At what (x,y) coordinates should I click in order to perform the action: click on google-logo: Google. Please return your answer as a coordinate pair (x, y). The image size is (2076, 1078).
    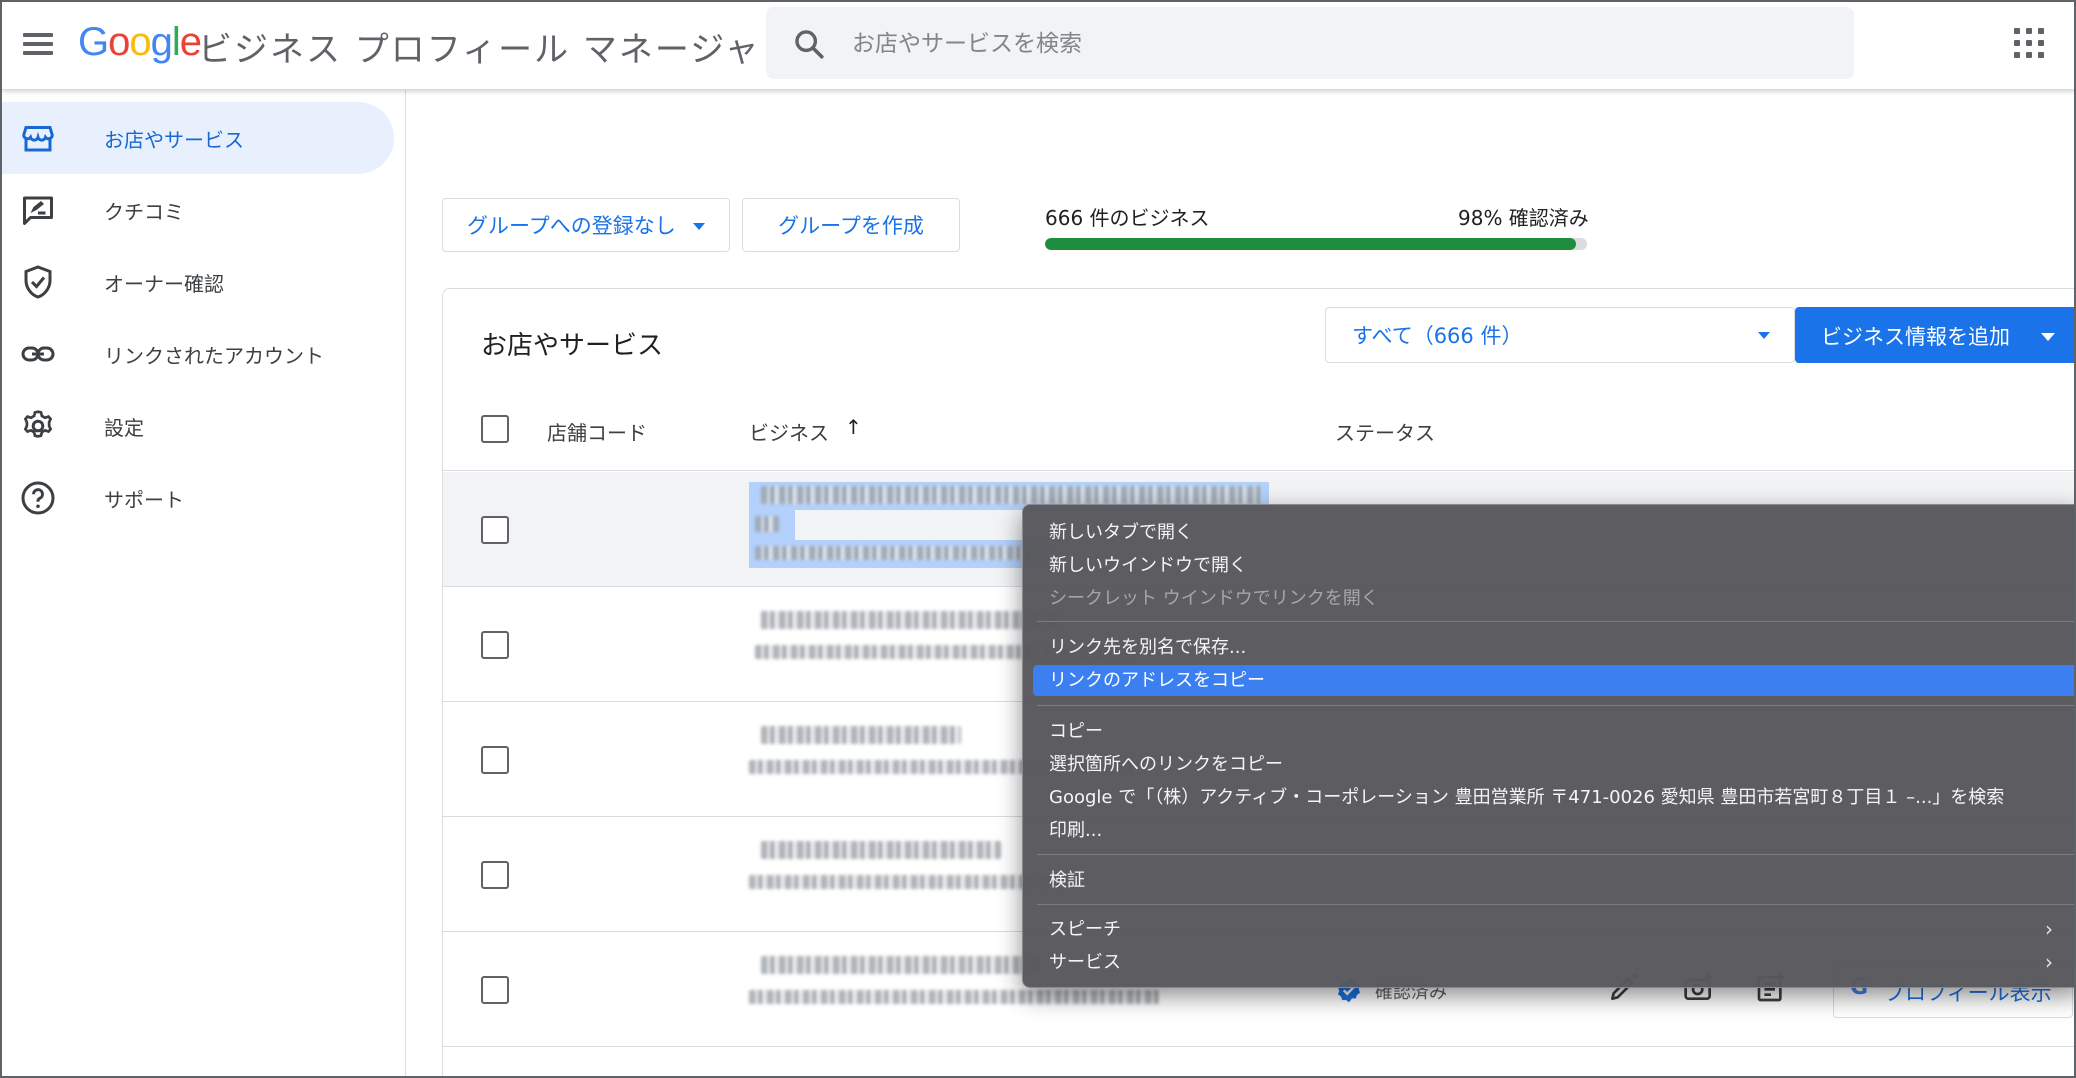
    Looking at the image, I should click on (140, 42).